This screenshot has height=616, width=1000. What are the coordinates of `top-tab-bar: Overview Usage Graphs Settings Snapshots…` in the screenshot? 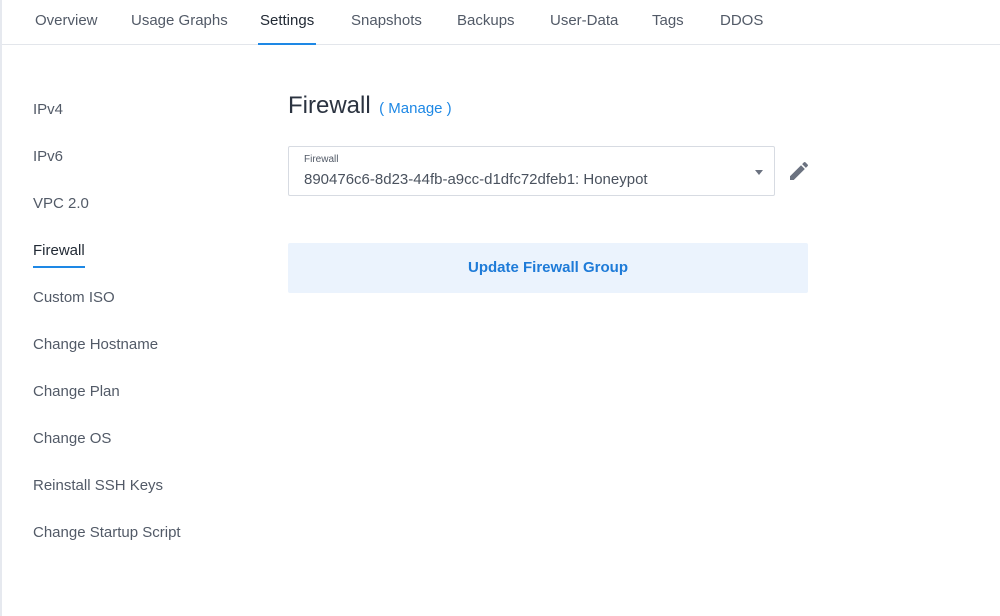 It's located at (501, 22).